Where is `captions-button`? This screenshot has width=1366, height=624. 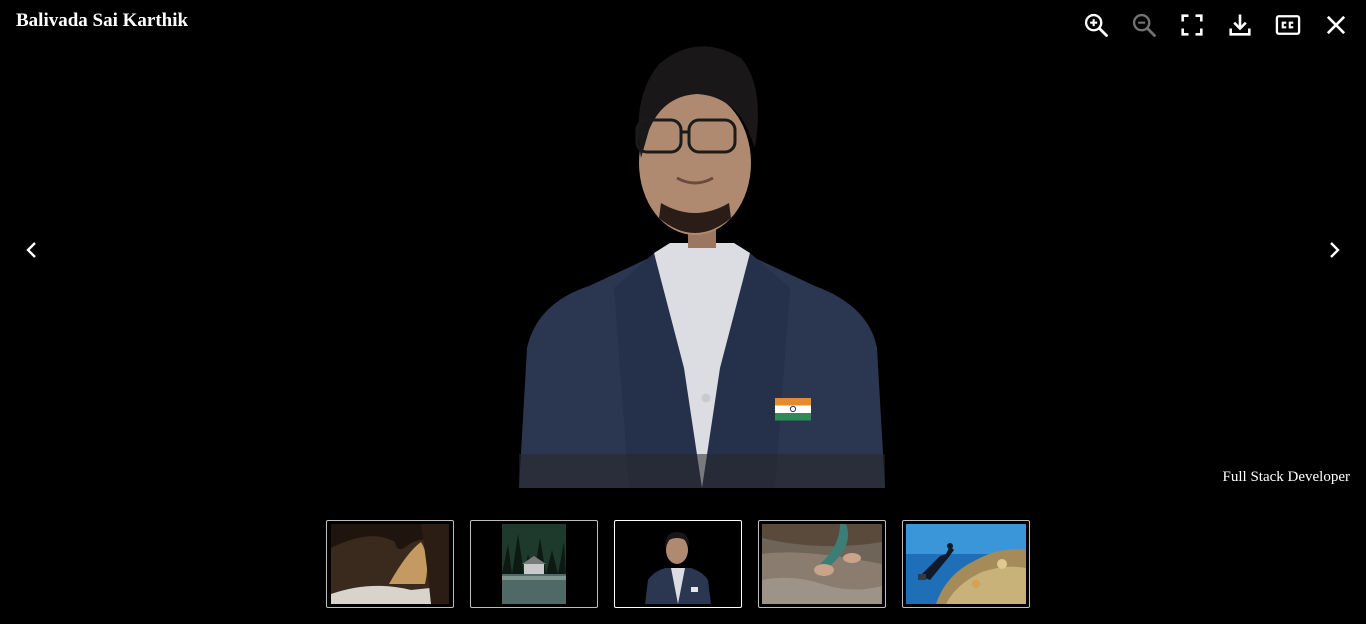
captions-button is located at coordinates (1288, 25).